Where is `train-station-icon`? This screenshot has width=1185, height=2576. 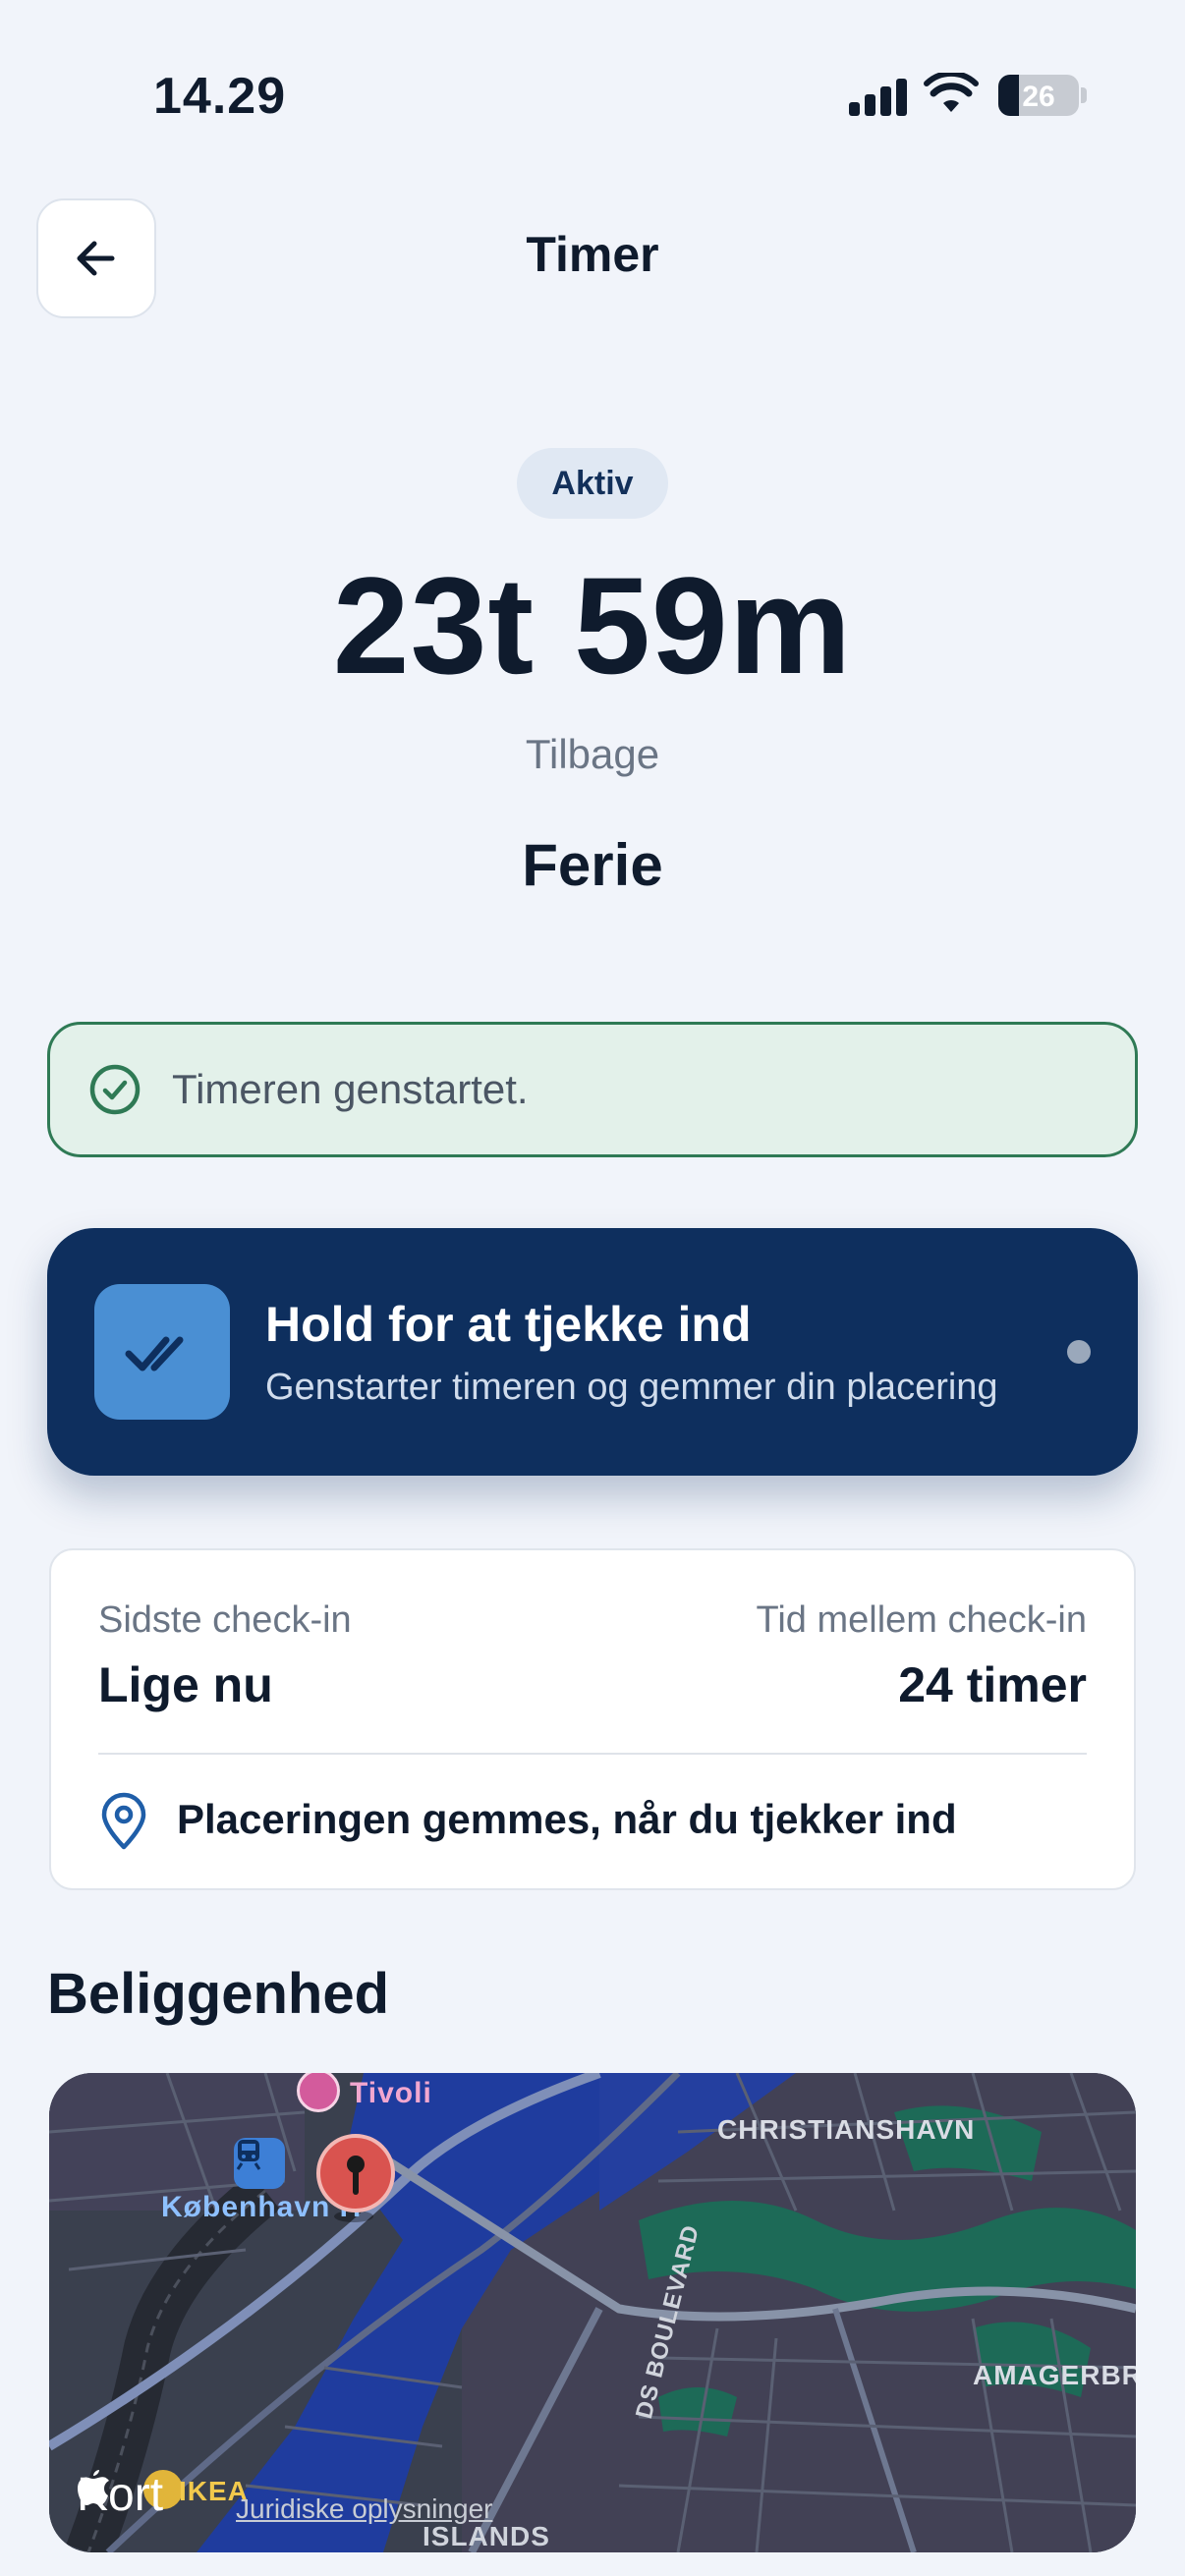
train-station-icon is located at coordinates (259, 2163).